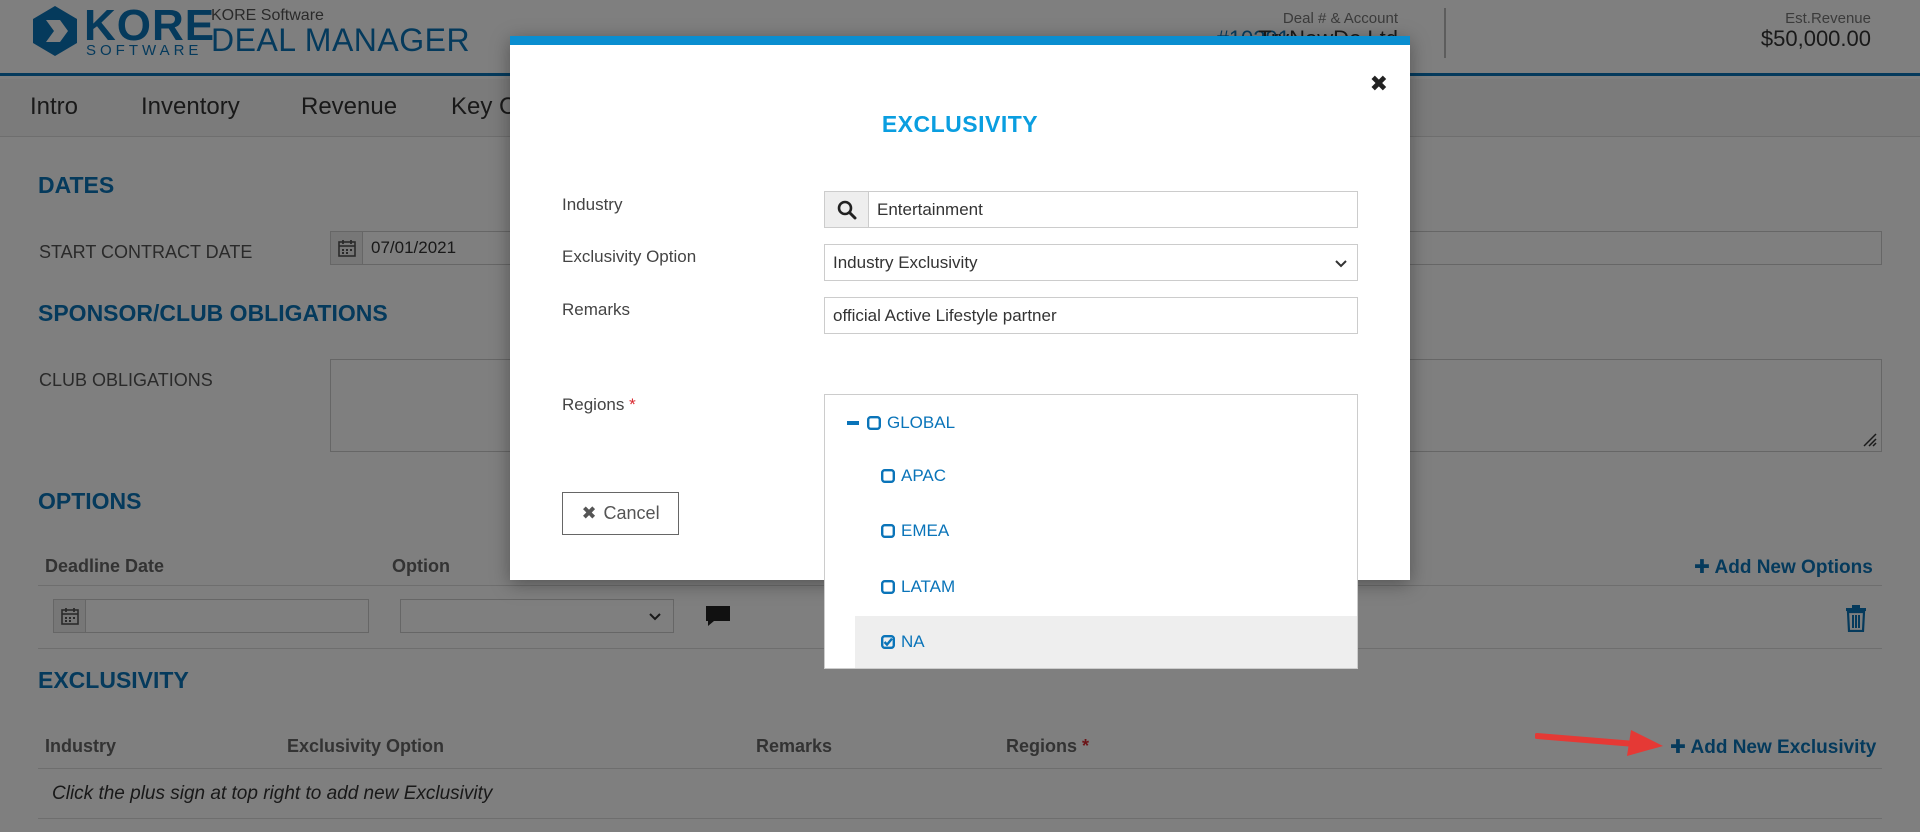  What do you see at coordinates (1341, 264) in the screenshot?
I see `chevron-down-icon` at bounding box center [1341, 264].